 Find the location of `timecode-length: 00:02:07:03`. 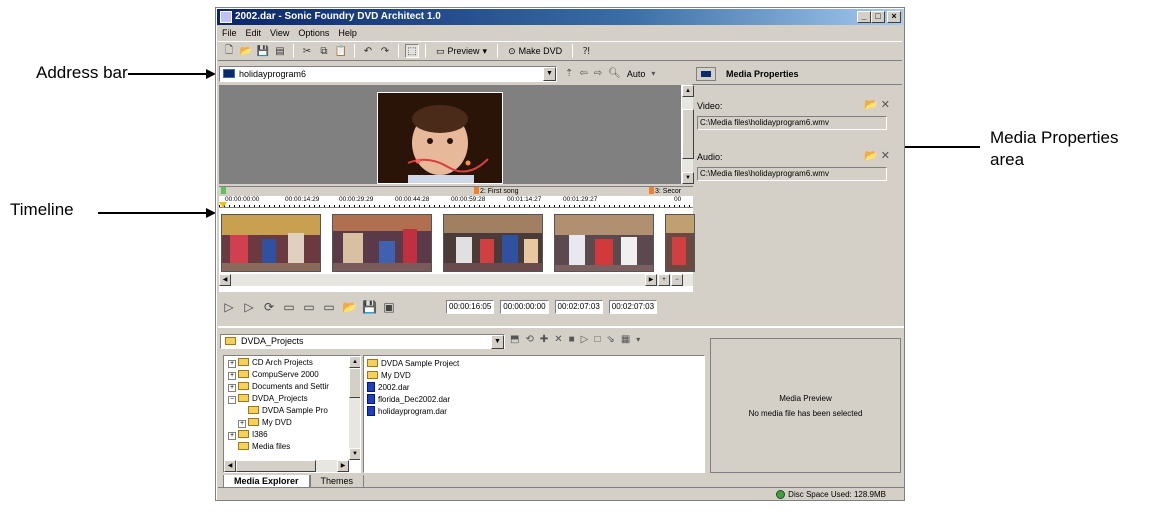

timecode-length: 00:02:07:03 is located at coordinates (633, 307).